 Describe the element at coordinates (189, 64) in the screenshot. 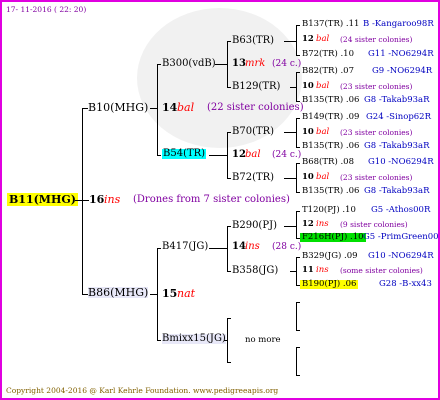

I see `b300: B300(vdB)` at that location.